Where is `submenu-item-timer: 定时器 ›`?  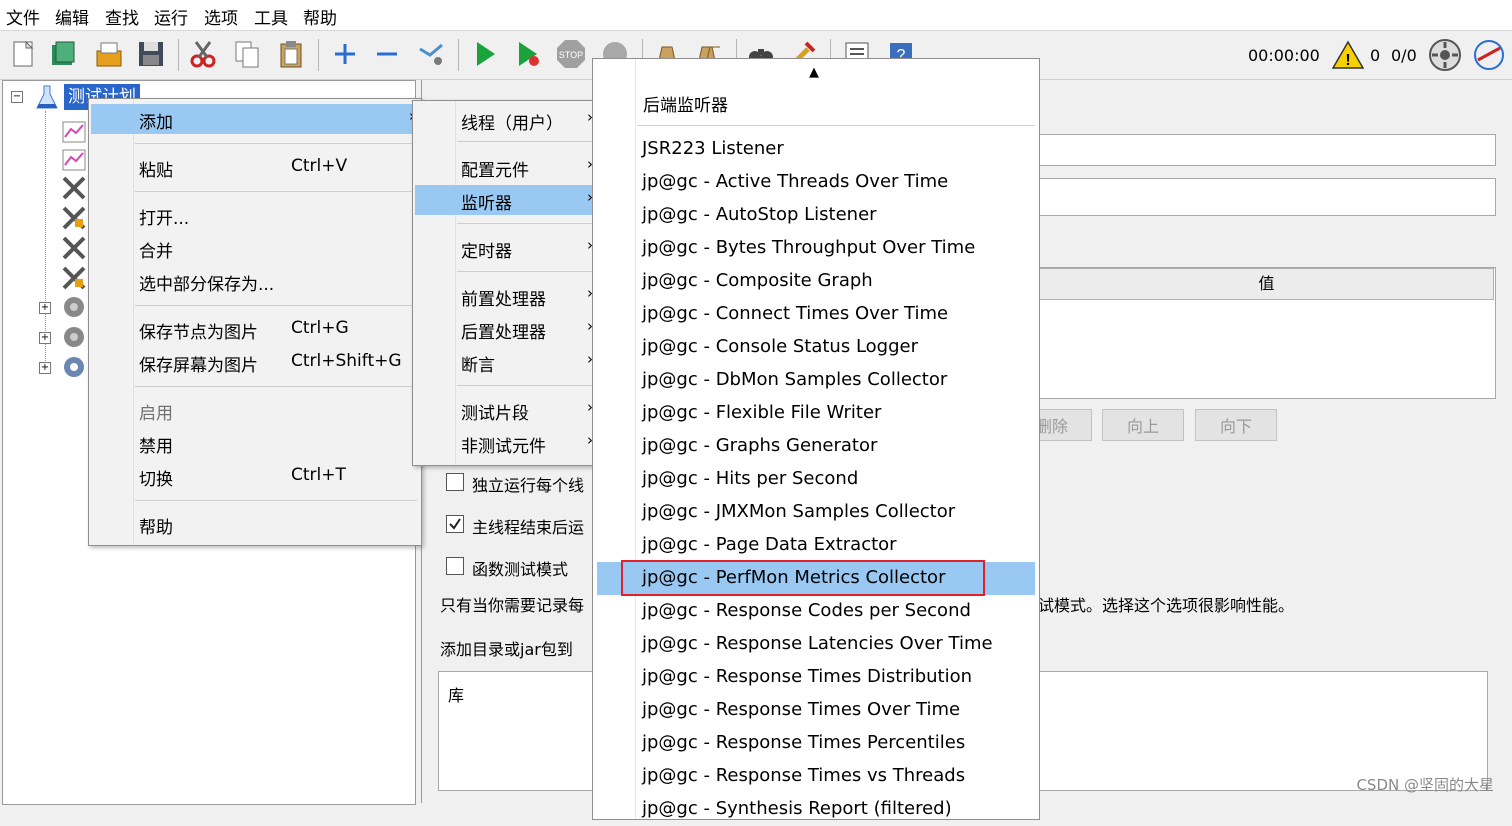 submenu-item-timer: 定时器 › is located at coordinates (506, 248).